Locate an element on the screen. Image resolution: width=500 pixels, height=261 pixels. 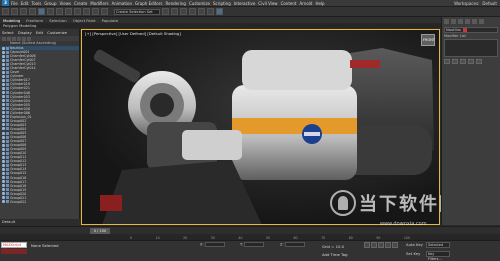
menu-create: Create is located at coordinates (80, 3).